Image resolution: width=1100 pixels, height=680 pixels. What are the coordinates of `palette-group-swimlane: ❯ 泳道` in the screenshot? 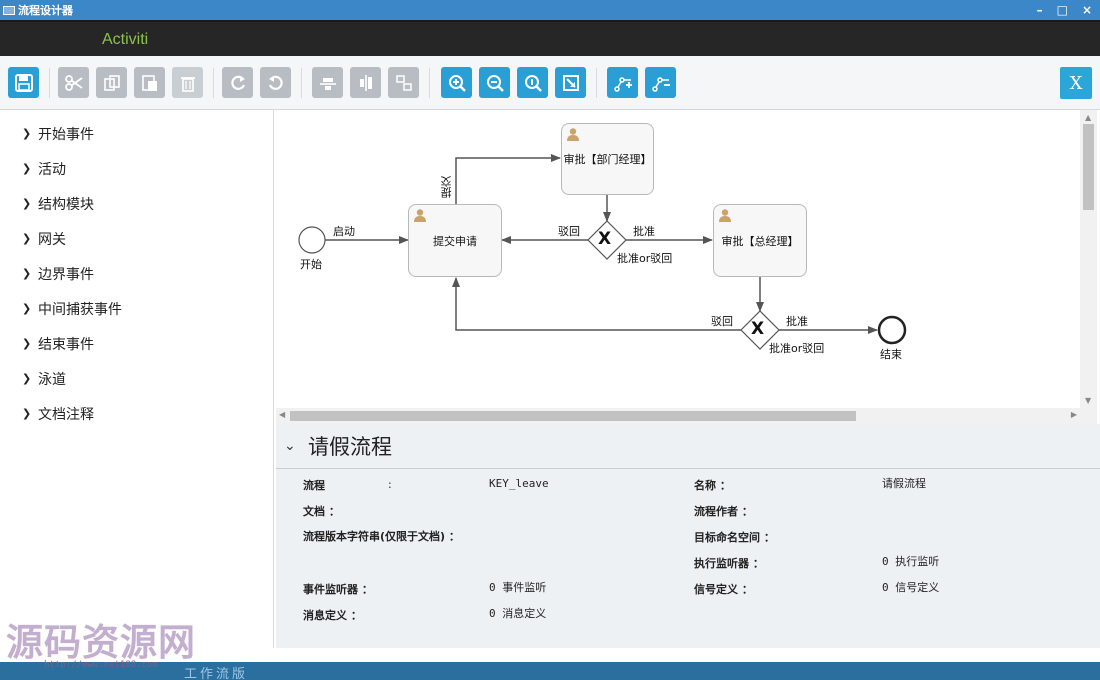 It's located at (136, 378).